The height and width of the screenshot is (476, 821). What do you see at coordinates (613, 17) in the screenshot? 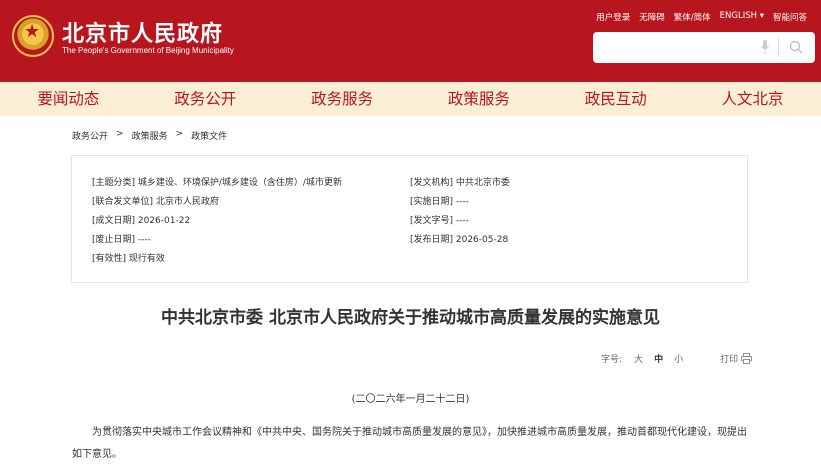
I see `login-link: 用户登录` at bounding box center [613, 17].